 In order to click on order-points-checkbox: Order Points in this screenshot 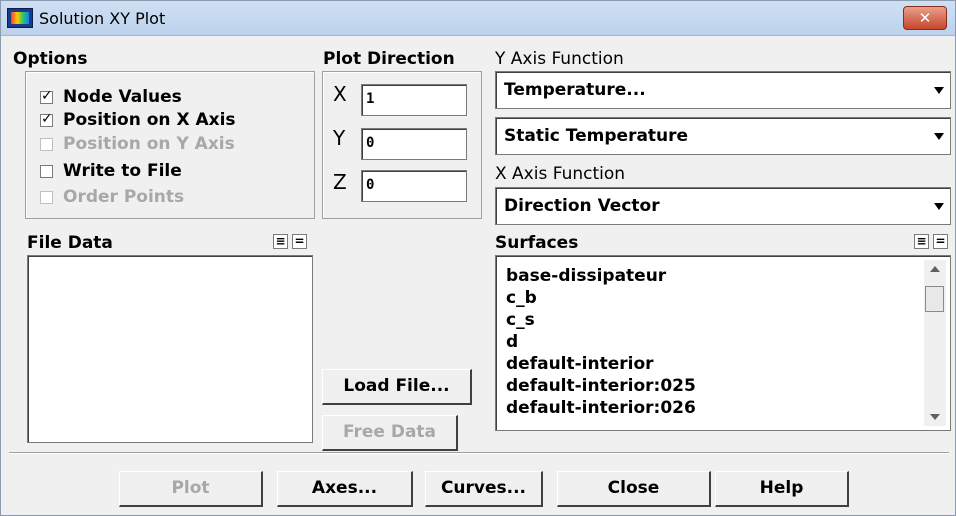, I will do `click(112, 197)`.